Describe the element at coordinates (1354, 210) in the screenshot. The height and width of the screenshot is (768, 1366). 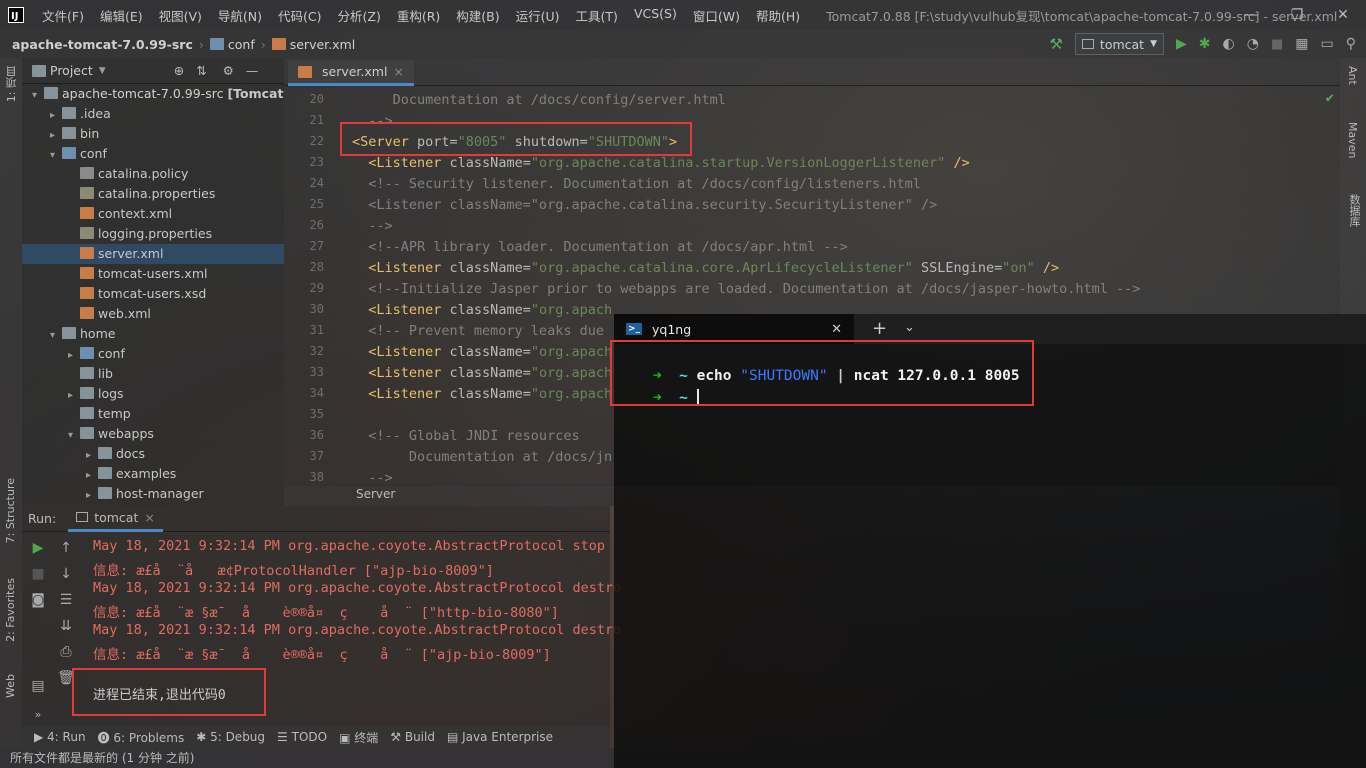
I see `database-tool-tab: 数据库` at that location.